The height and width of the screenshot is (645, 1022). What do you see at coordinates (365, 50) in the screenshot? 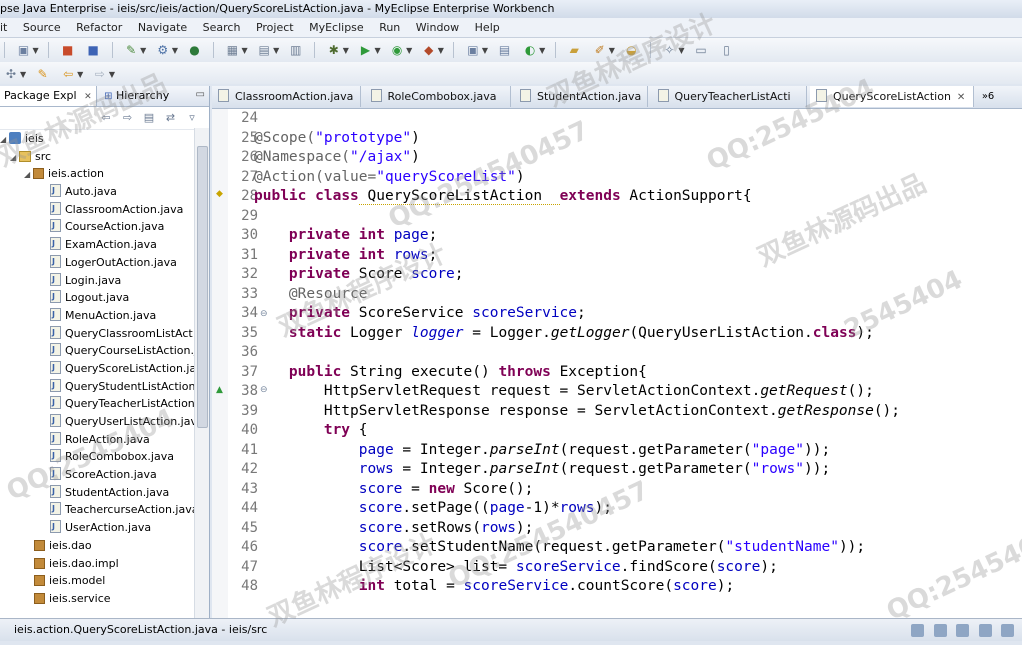
I see `run-icon: ▶` at bounding box center [365, 50].